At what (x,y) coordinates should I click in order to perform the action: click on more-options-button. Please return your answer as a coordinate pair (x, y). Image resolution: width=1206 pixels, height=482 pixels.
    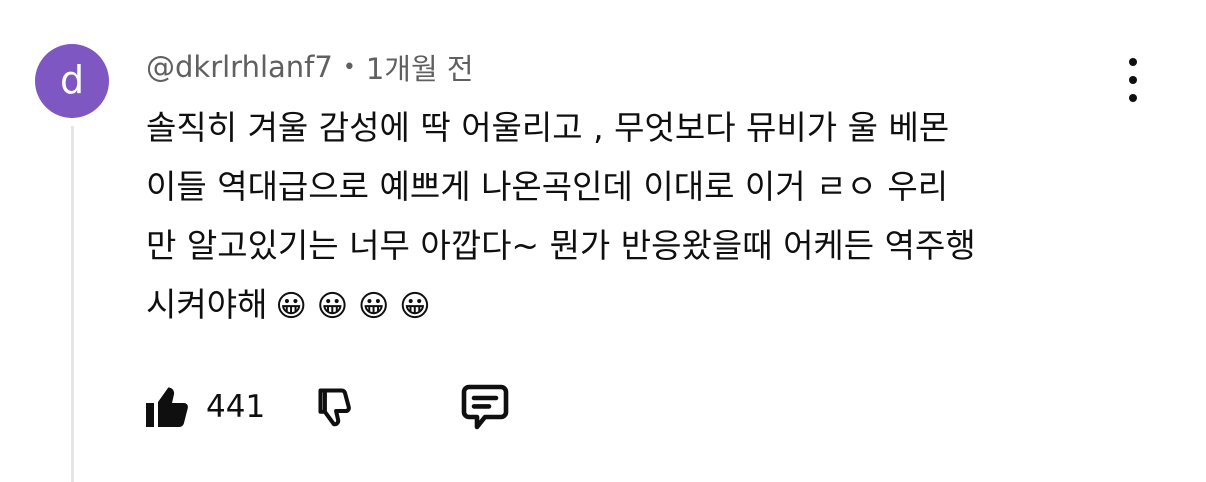
    Looking at the image, I should click on (1133, 80).